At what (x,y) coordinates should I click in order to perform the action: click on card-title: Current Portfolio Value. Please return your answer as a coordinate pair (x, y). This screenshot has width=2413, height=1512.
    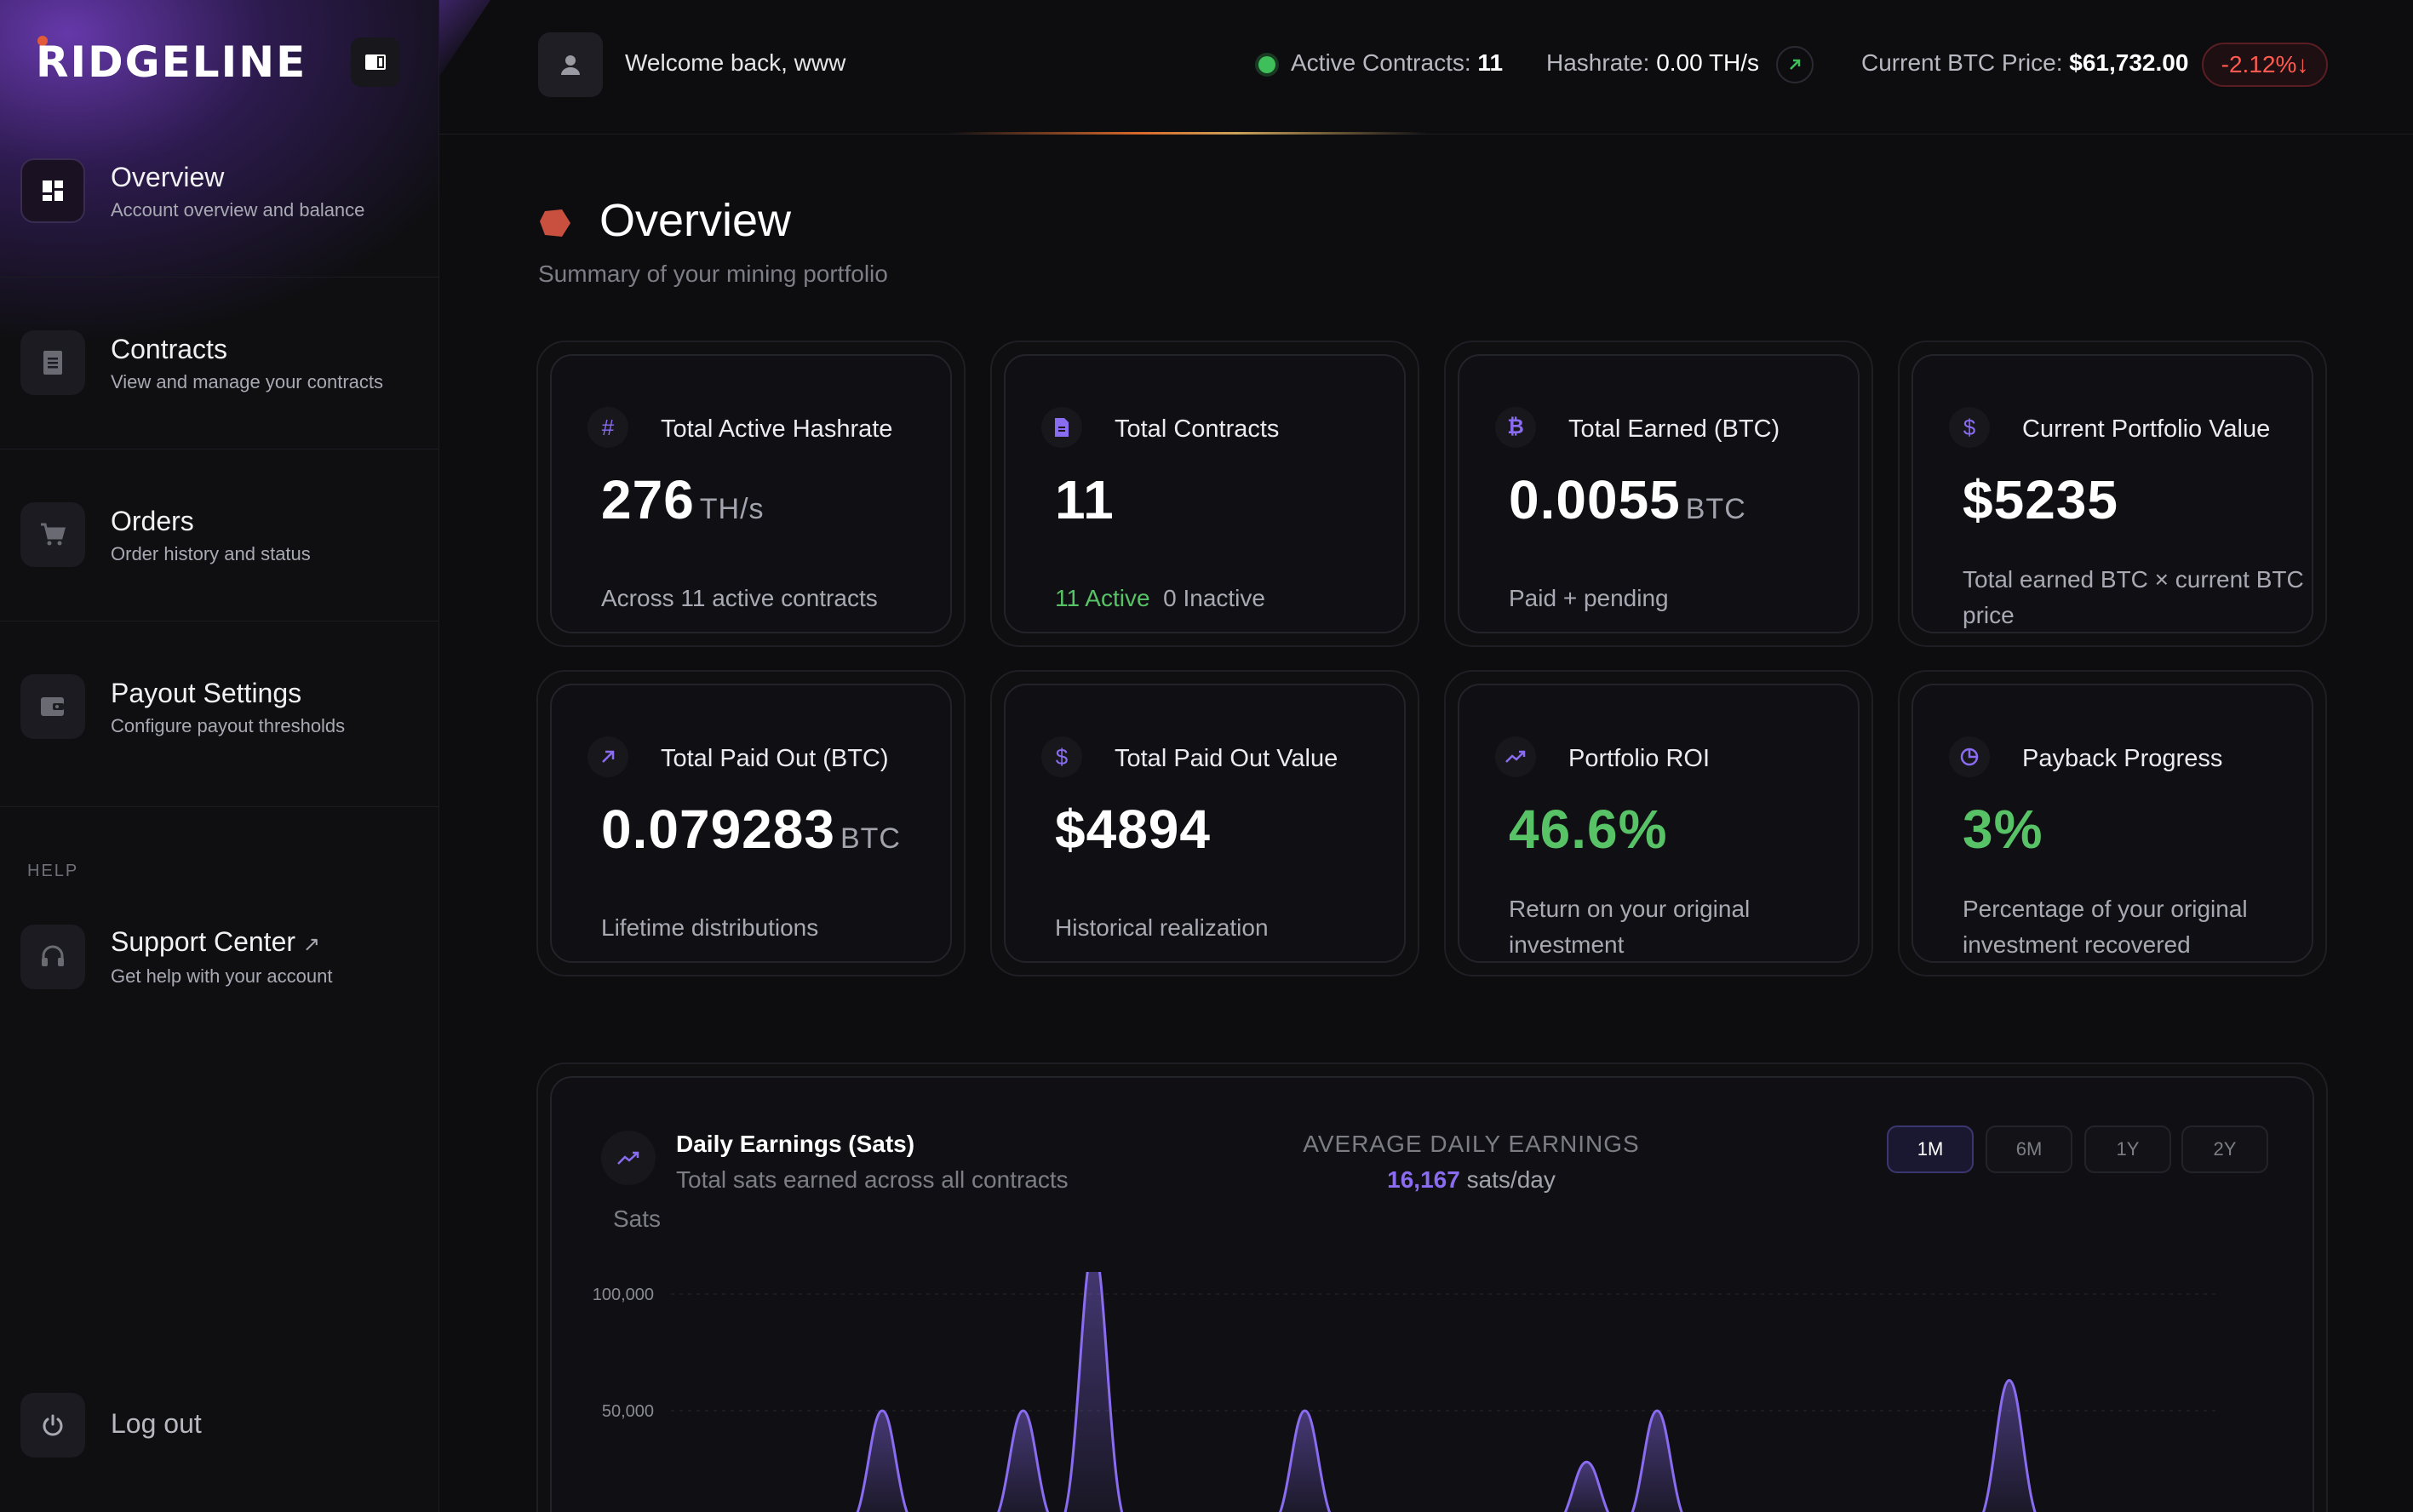
    Looking at the image, I should click on (2146, 429).